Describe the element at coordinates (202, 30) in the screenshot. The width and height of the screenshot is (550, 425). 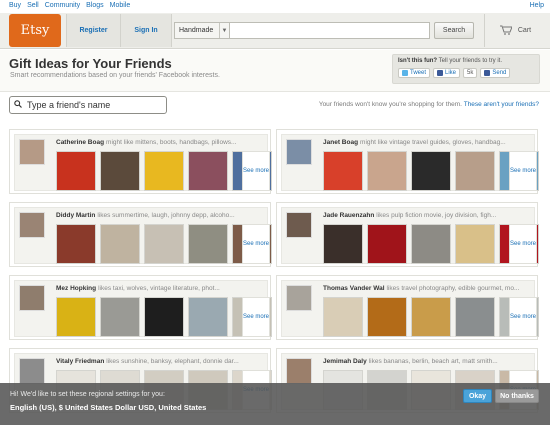
I see `search-category-select: Handmade ▼` at that location.